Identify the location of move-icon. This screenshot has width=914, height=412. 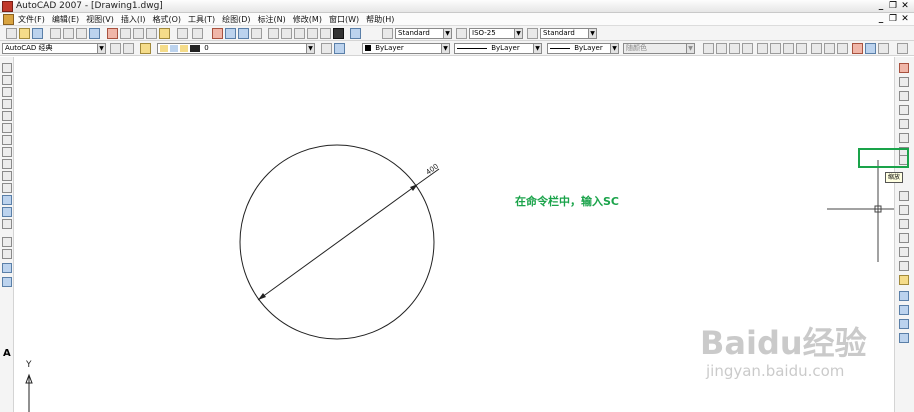
(904, 138).